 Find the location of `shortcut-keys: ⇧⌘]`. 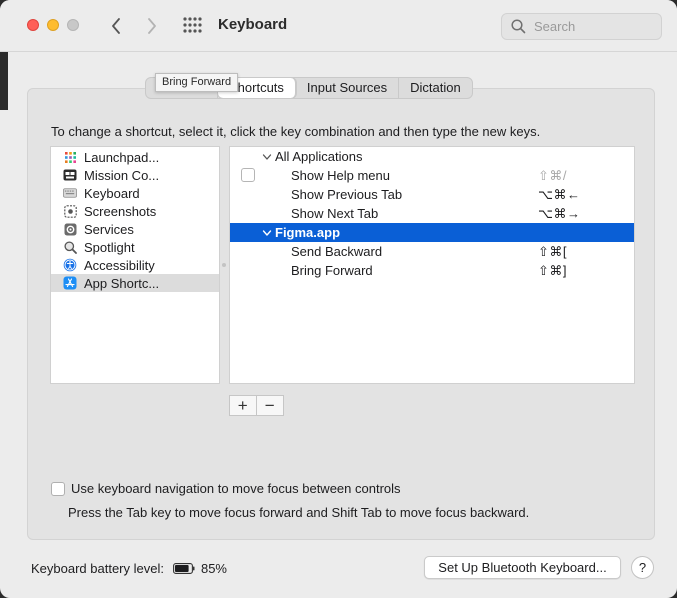

shortcut-keys: ⇧⌘] is located at coordinates (552, 271).